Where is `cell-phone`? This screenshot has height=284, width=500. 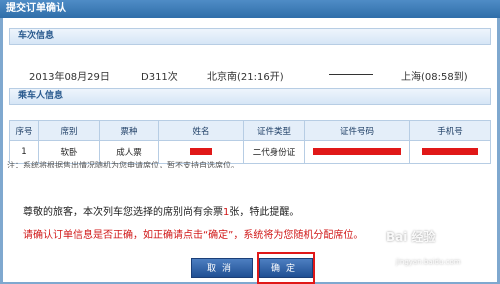
cell-phone is located at coordinates (450, 152).